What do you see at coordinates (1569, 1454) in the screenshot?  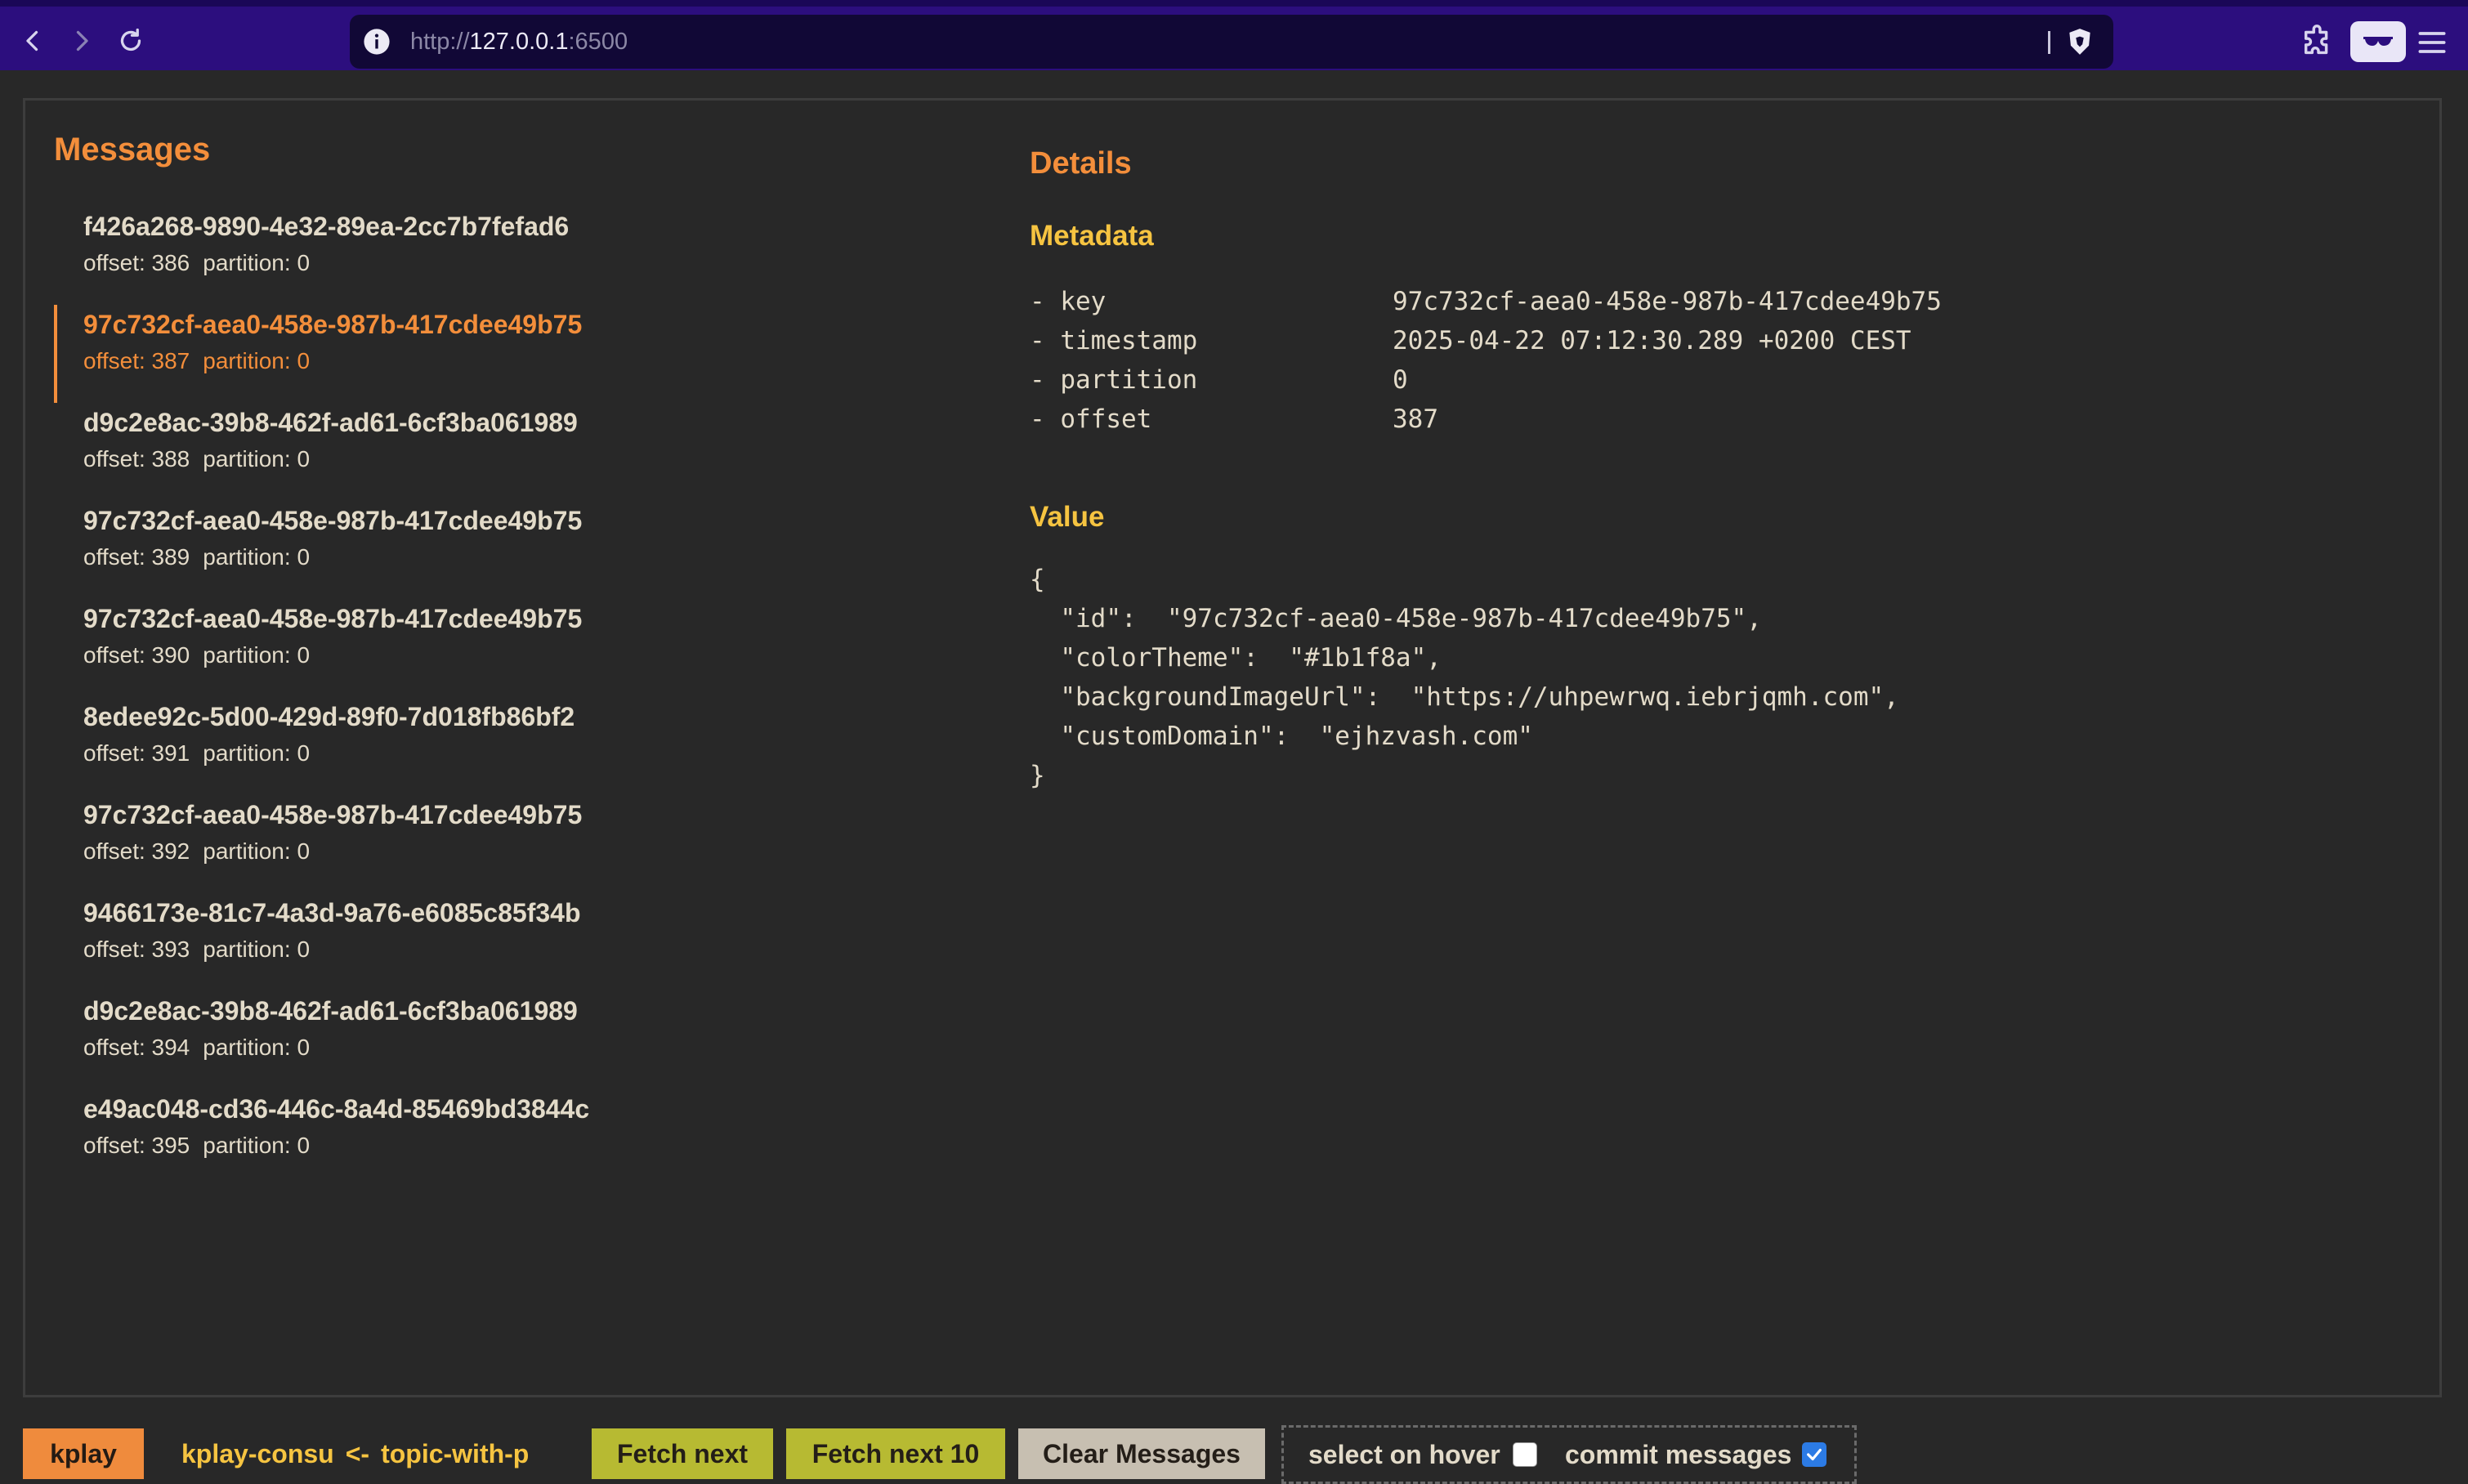 I see `options-box: select on hover commit messages` at bounding box center [1569, 1454].